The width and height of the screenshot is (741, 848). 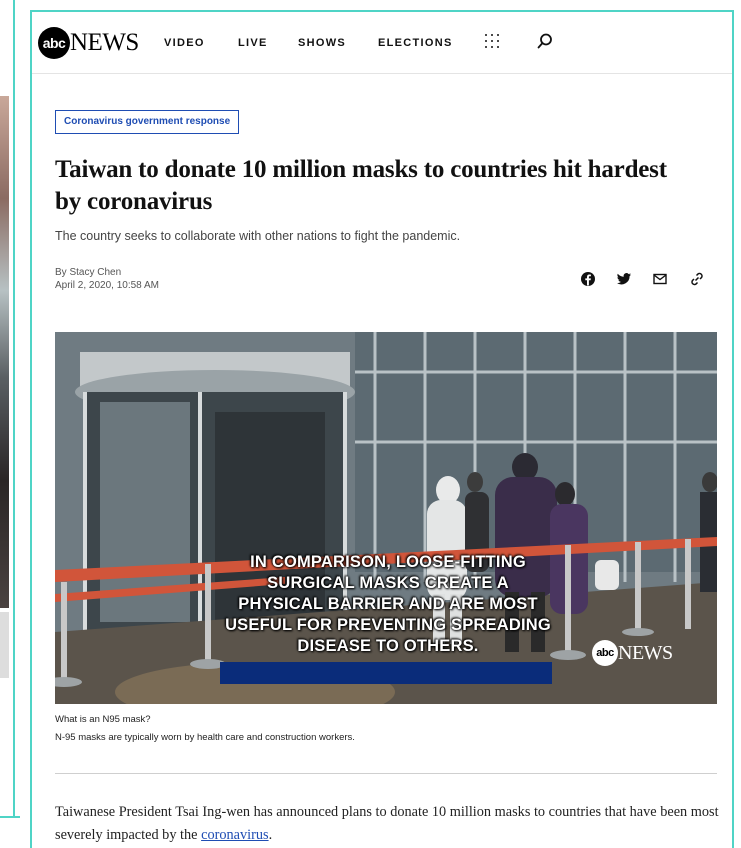 What do you see at coordinates (4, 645) in the screenshot?
I see `background-thumbnail` at bounding box center [4, 645].